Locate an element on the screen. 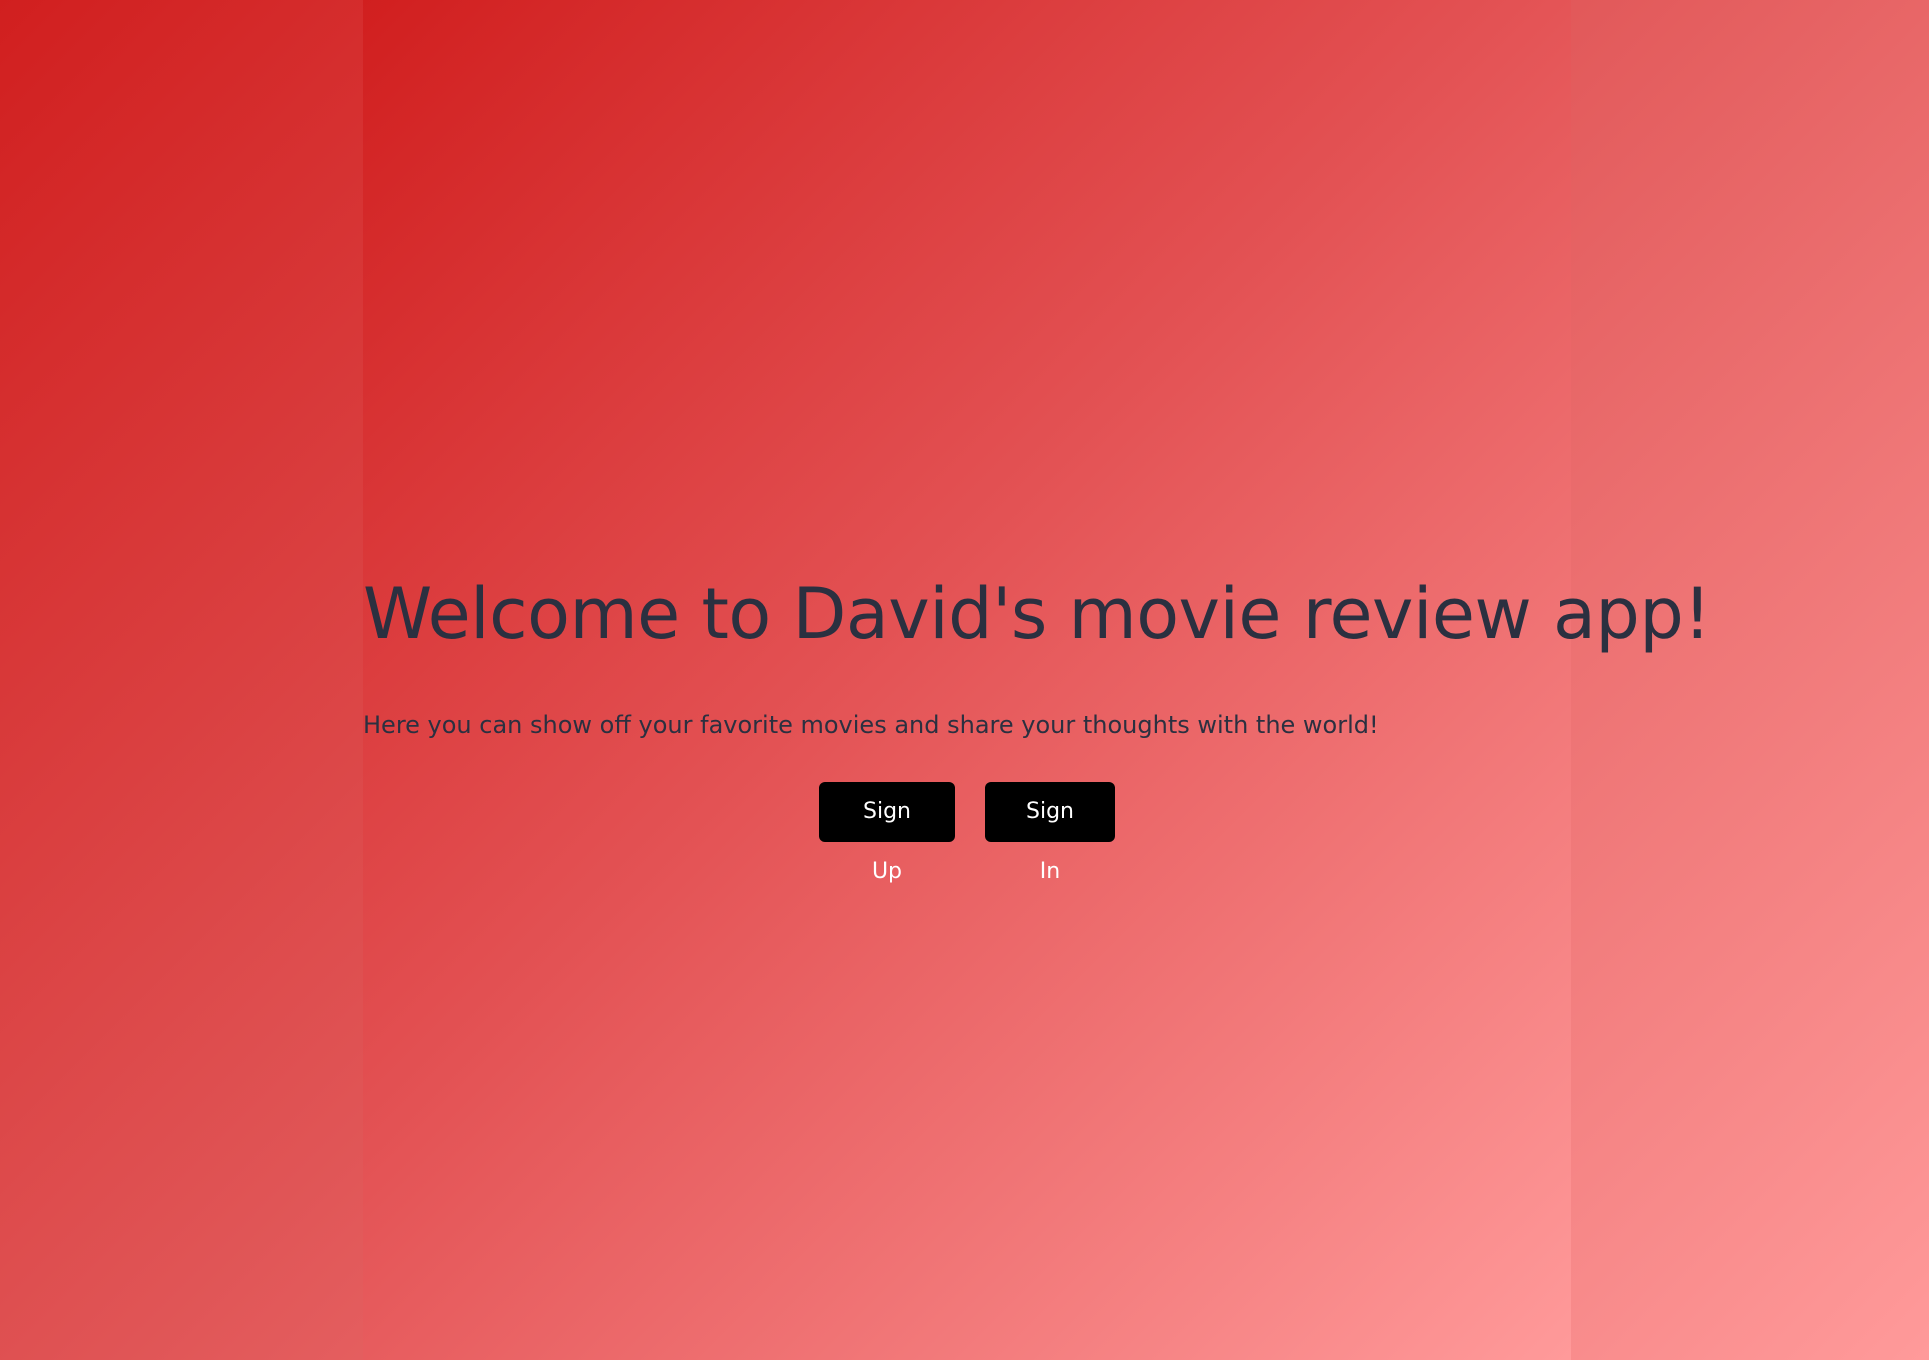  sign-up-button: Sign Up is located at coordinates (887, 833).